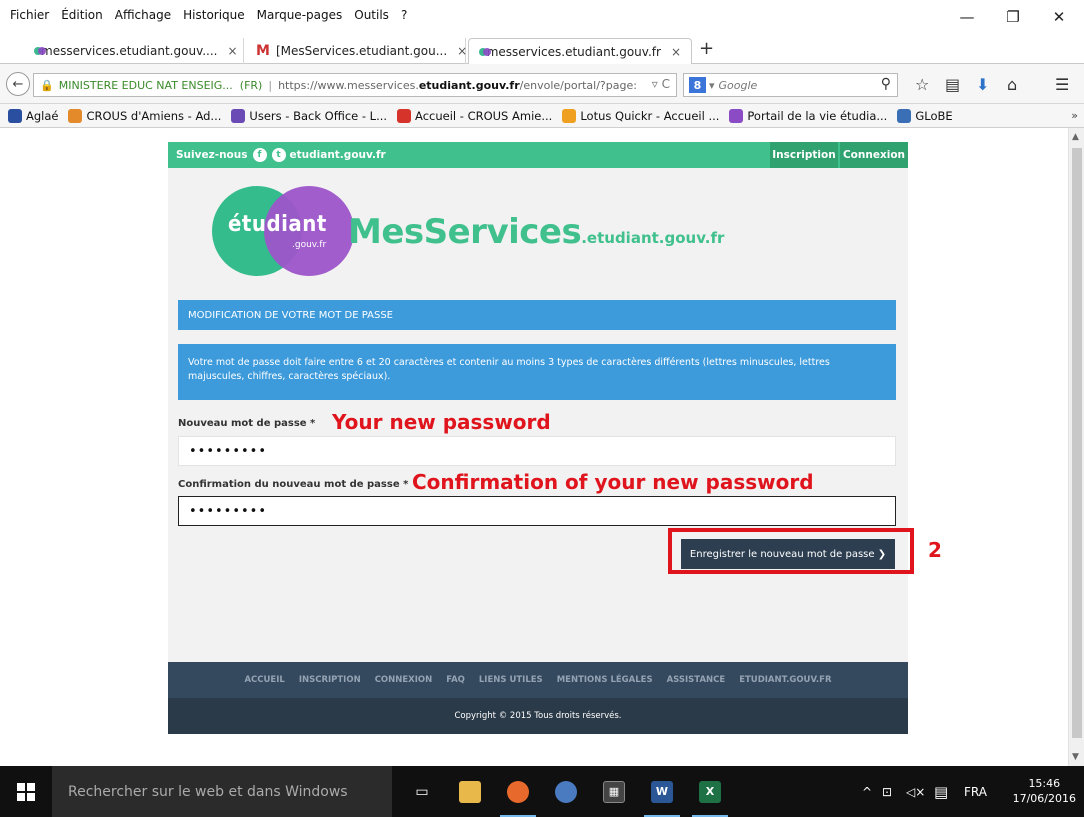 The width and height of the screenshot is (1084, 817). What do you see at coordinates (874, 155) in the screenshot?
I see `connexion-link: Connexion` at bounding box center [874, 155].